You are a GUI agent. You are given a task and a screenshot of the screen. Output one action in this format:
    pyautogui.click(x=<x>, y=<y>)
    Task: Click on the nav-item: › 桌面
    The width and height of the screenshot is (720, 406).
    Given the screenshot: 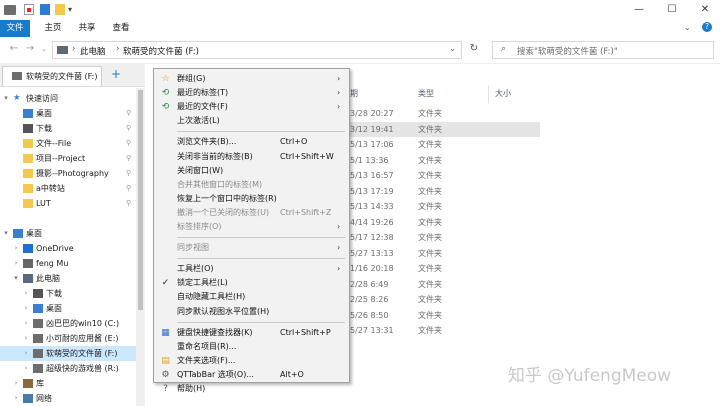 What is the action you would take?
    pyautogui.click(x=68, y=308)
    